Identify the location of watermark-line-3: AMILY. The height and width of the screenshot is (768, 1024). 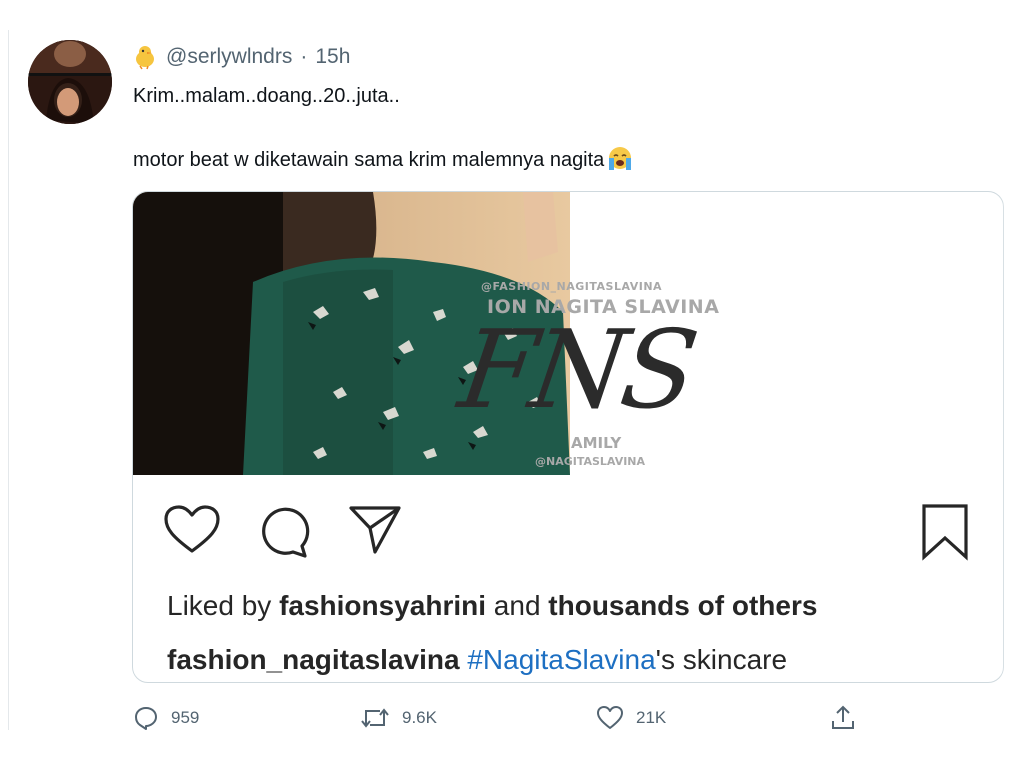
(596, 443).